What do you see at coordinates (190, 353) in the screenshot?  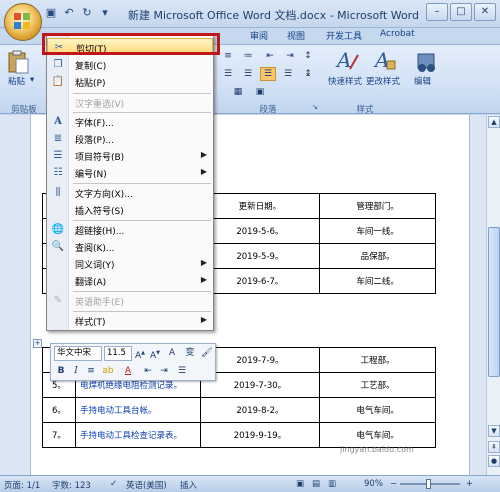 I see `phonetic-guide-icon: 变` at bounding box center [190, 353].